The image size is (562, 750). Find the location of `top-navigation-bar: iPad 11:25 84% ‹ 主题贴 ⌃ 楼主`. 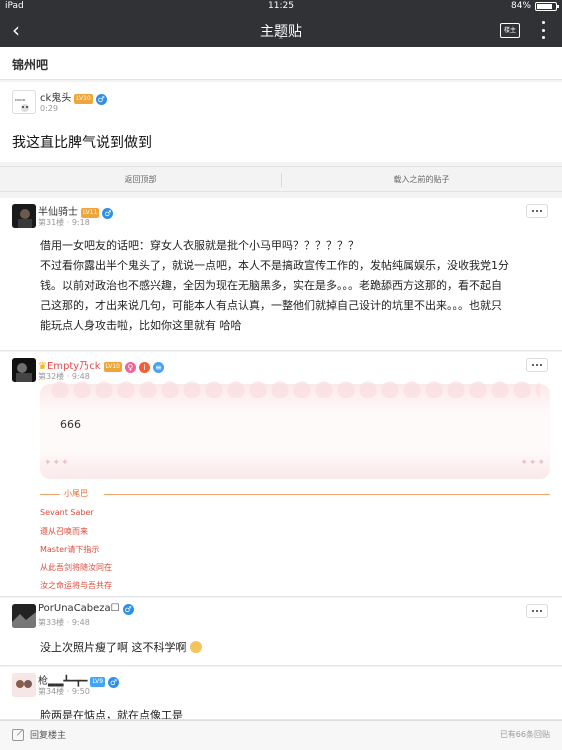

top-navigation-bar: iPad 11:25 84% ‹ 主题贴 ⌃ 楼主 is located at coordinates (281, 23).